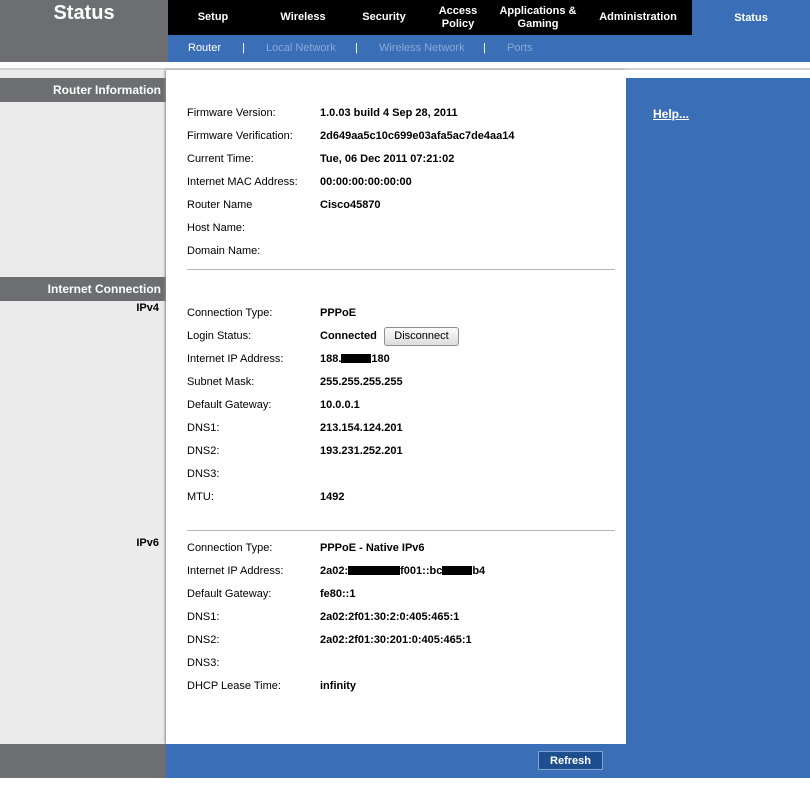 The width and height of the screenshot is (810, 790). I want to click on ipv4-gateway-label: Default Gateway:, so click(229, 405).